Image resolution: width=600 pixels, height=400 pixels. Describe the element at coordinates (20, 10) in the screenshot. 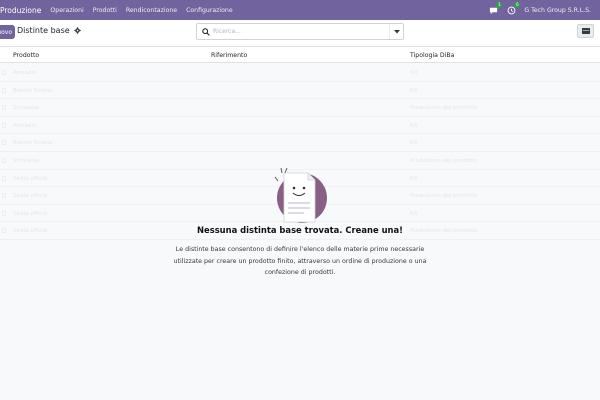

I see `app-name: Produzione` at that location.